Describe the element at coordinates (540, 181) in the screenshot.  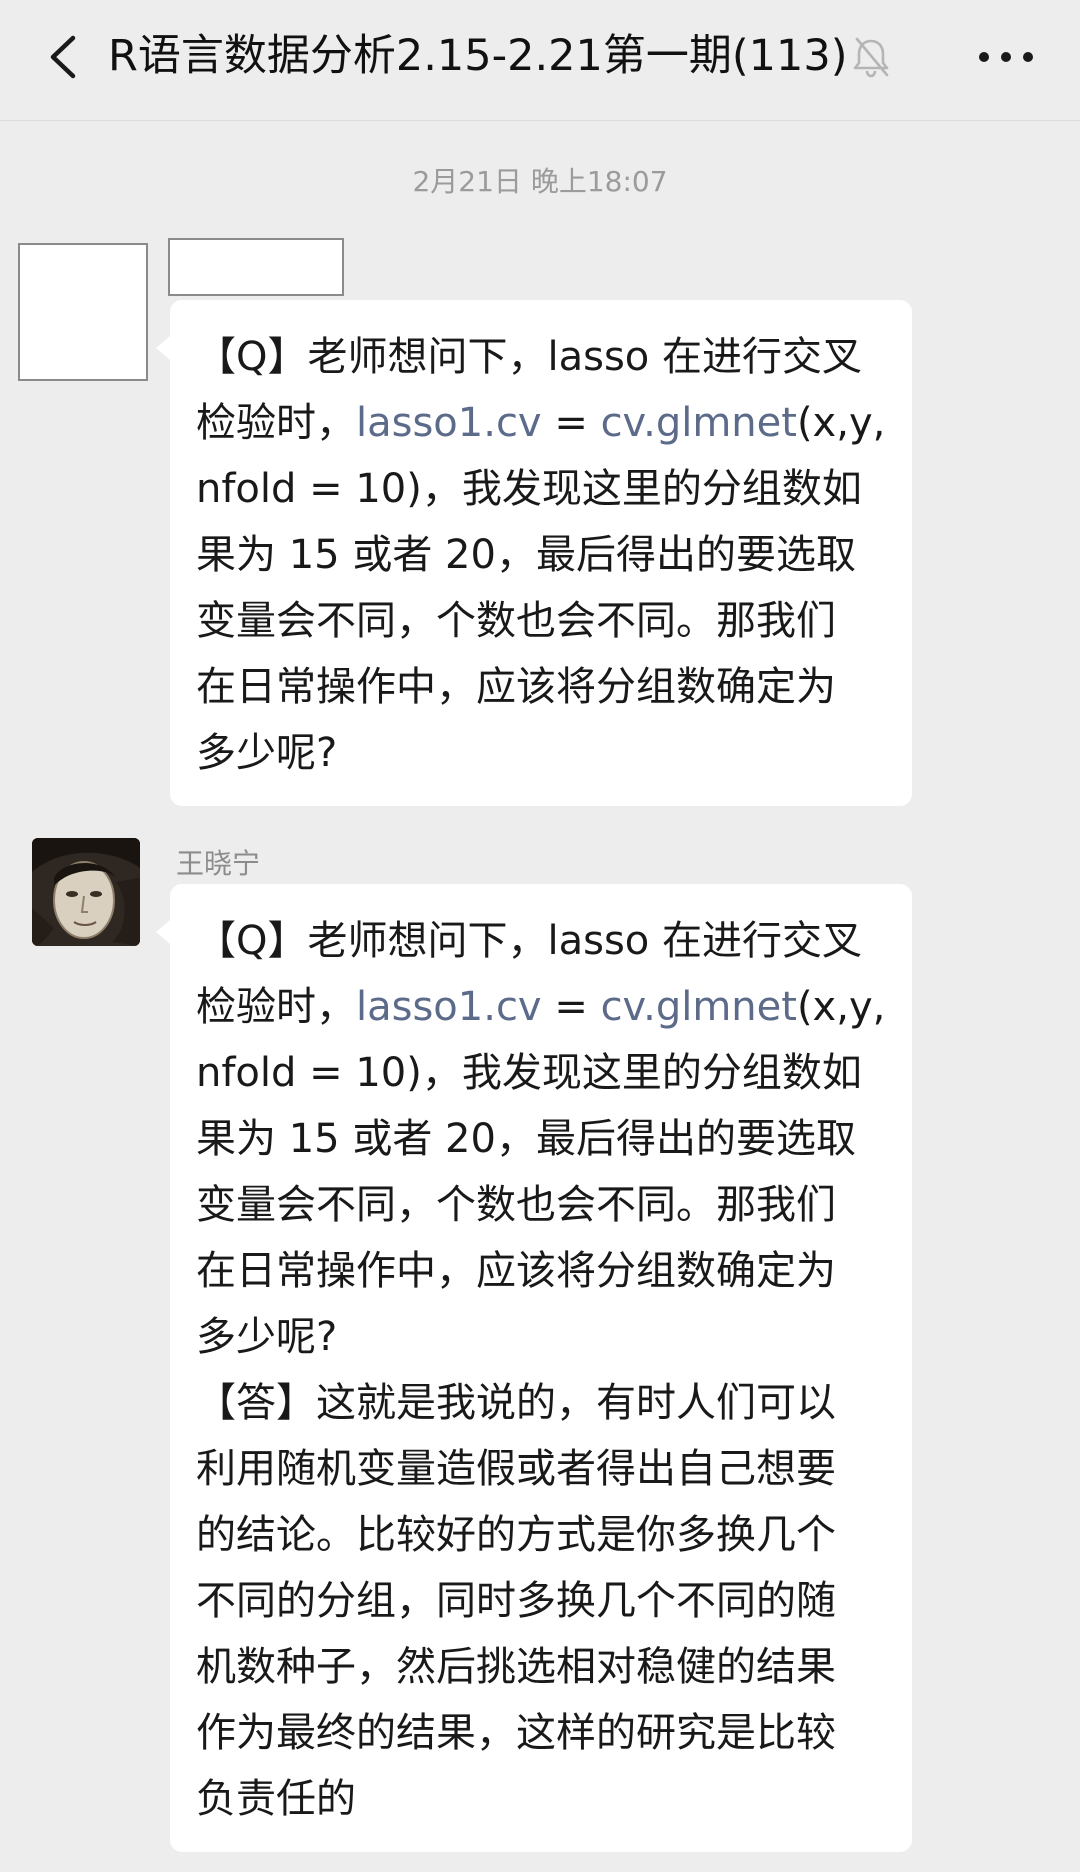
I see `message-timestamp: 2月21日 晚上18:07` at that location.